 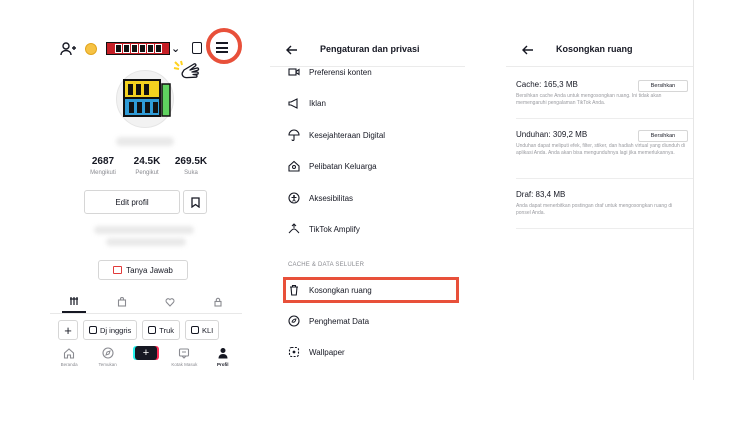 I want to click on stat-followers: 24.5K Pengikut, so click(x=147, y=166).